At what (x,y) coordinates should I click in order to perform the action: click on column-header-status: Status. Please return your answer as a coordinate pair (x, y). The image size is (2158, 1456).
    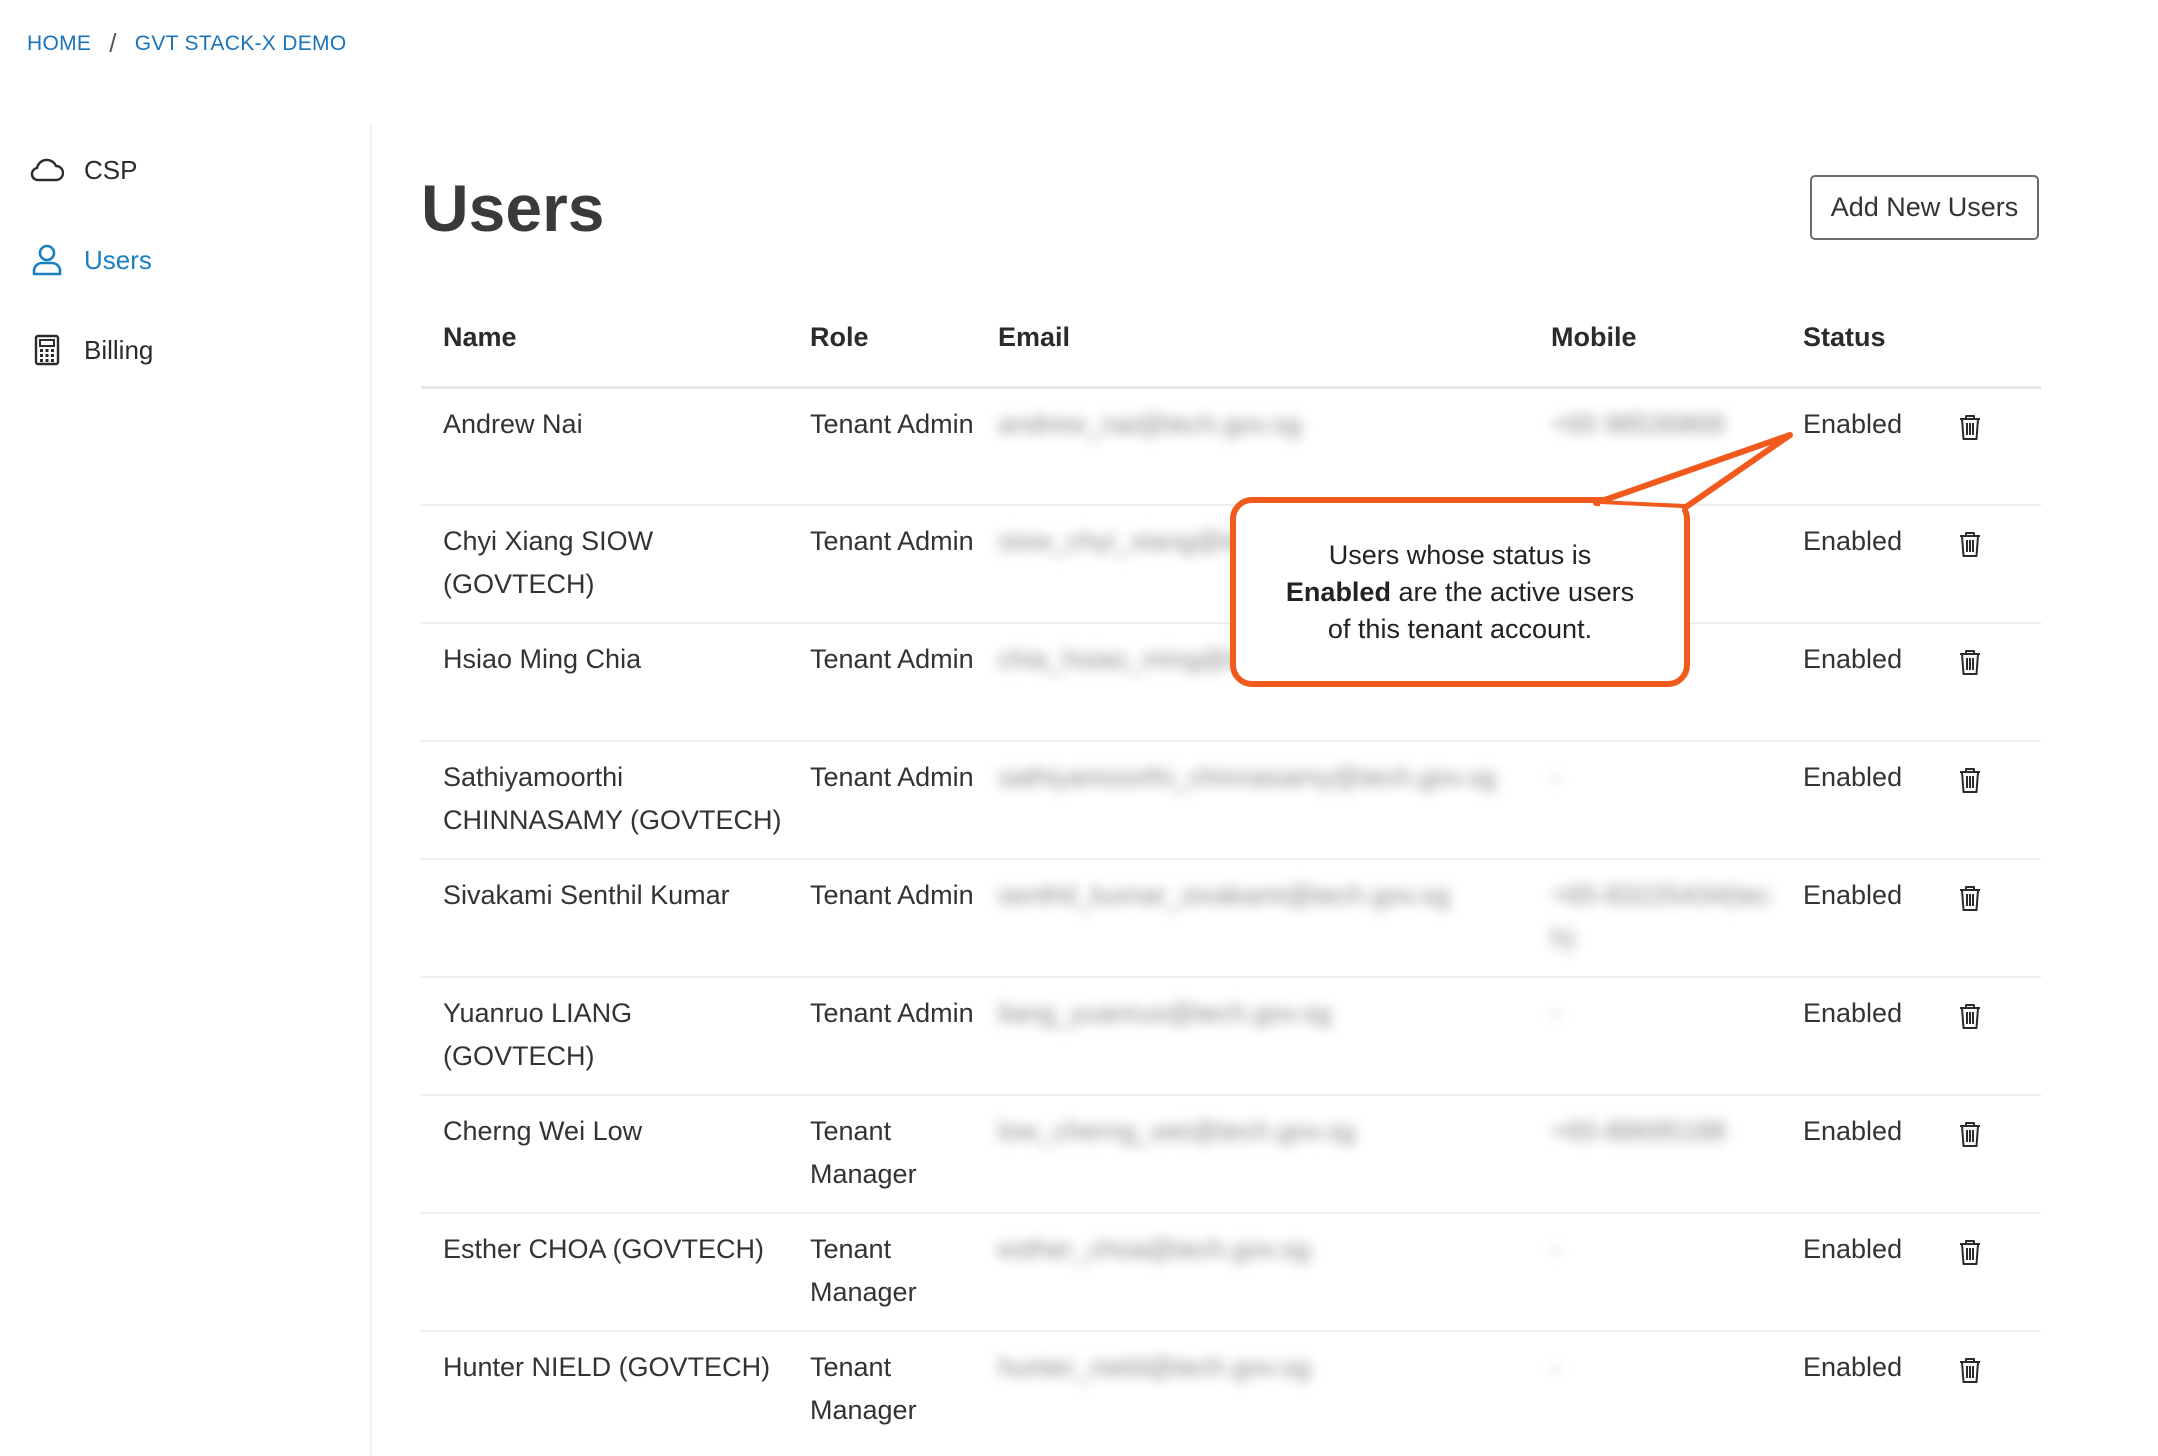
    Looking at the image, I should click on (1863, 339).